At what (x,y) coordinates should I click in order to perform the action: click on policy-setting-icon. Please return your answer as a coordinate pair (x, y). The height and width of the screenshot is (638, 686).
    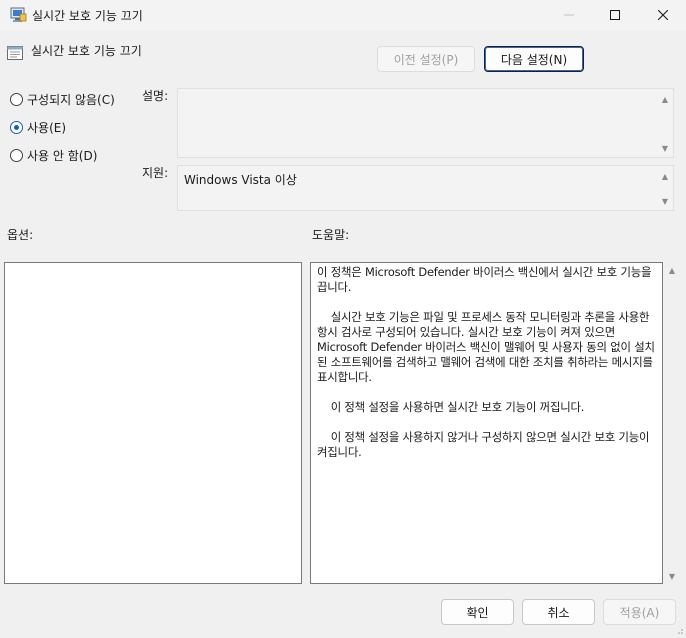
    Looking at the image, I should click on (15, 53).